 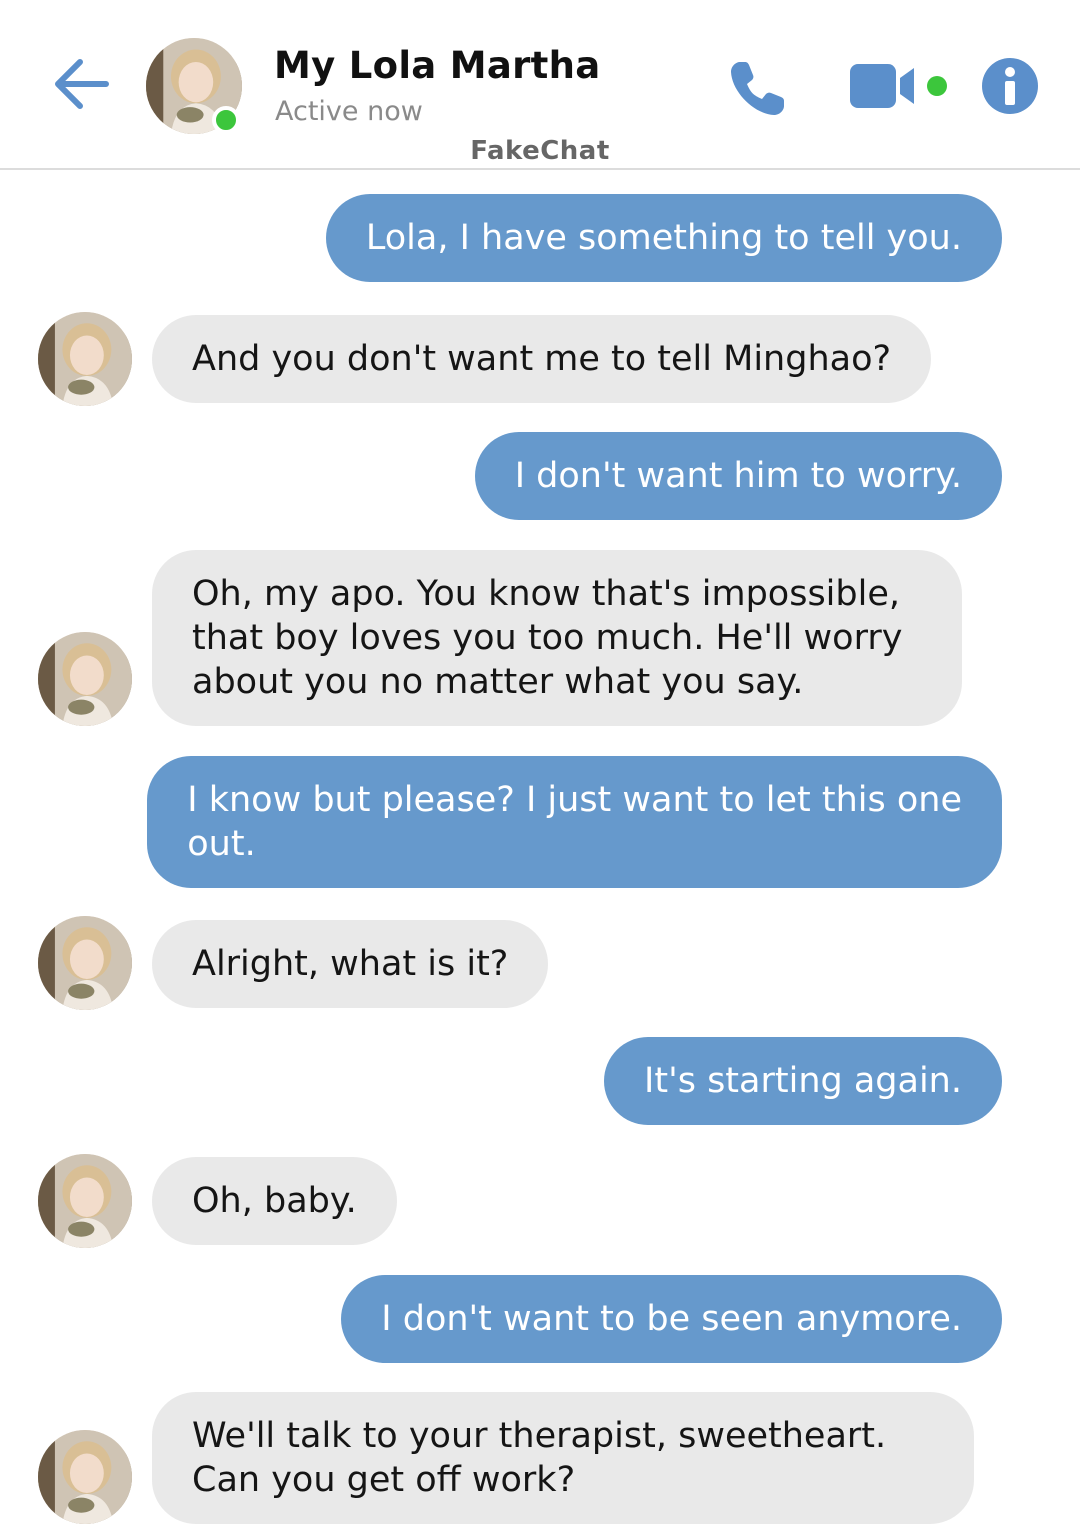 What do you see at coordinates (349, 111) in the screenshot?
I see `active-status: Active now` at bounding box center [349, 111].